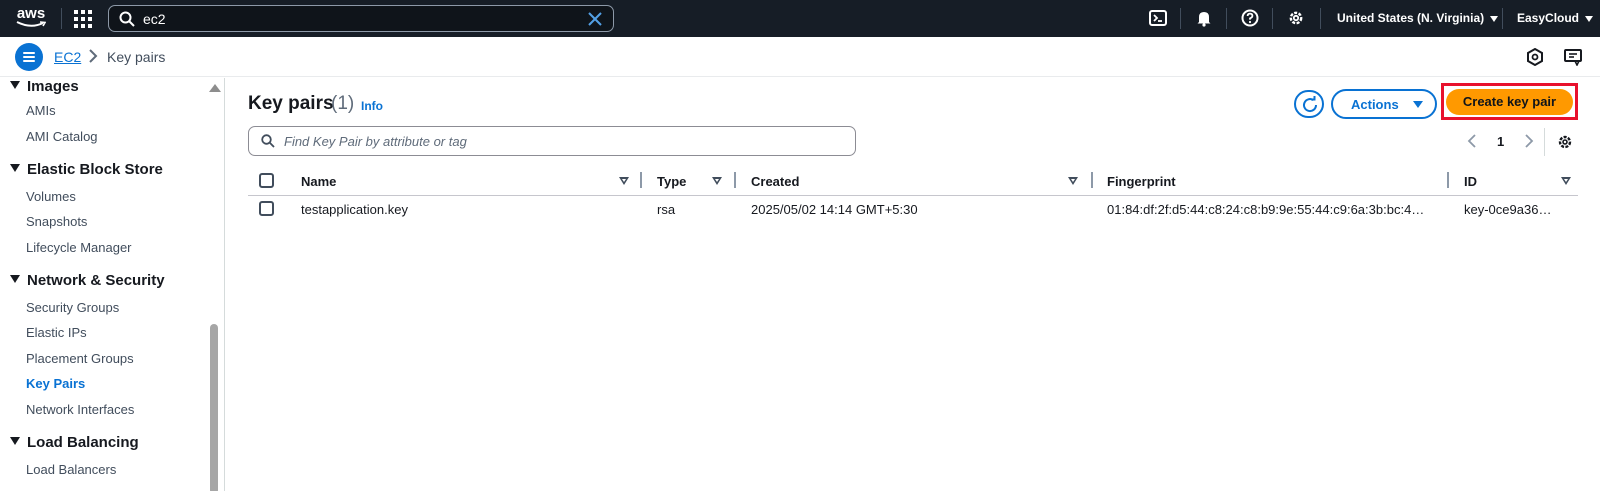 This screenshot has width=1600, height=491. Describe the element at coordinates (1548, 18) in the screenshot. I see `account-label: EasyCloud` at that location.